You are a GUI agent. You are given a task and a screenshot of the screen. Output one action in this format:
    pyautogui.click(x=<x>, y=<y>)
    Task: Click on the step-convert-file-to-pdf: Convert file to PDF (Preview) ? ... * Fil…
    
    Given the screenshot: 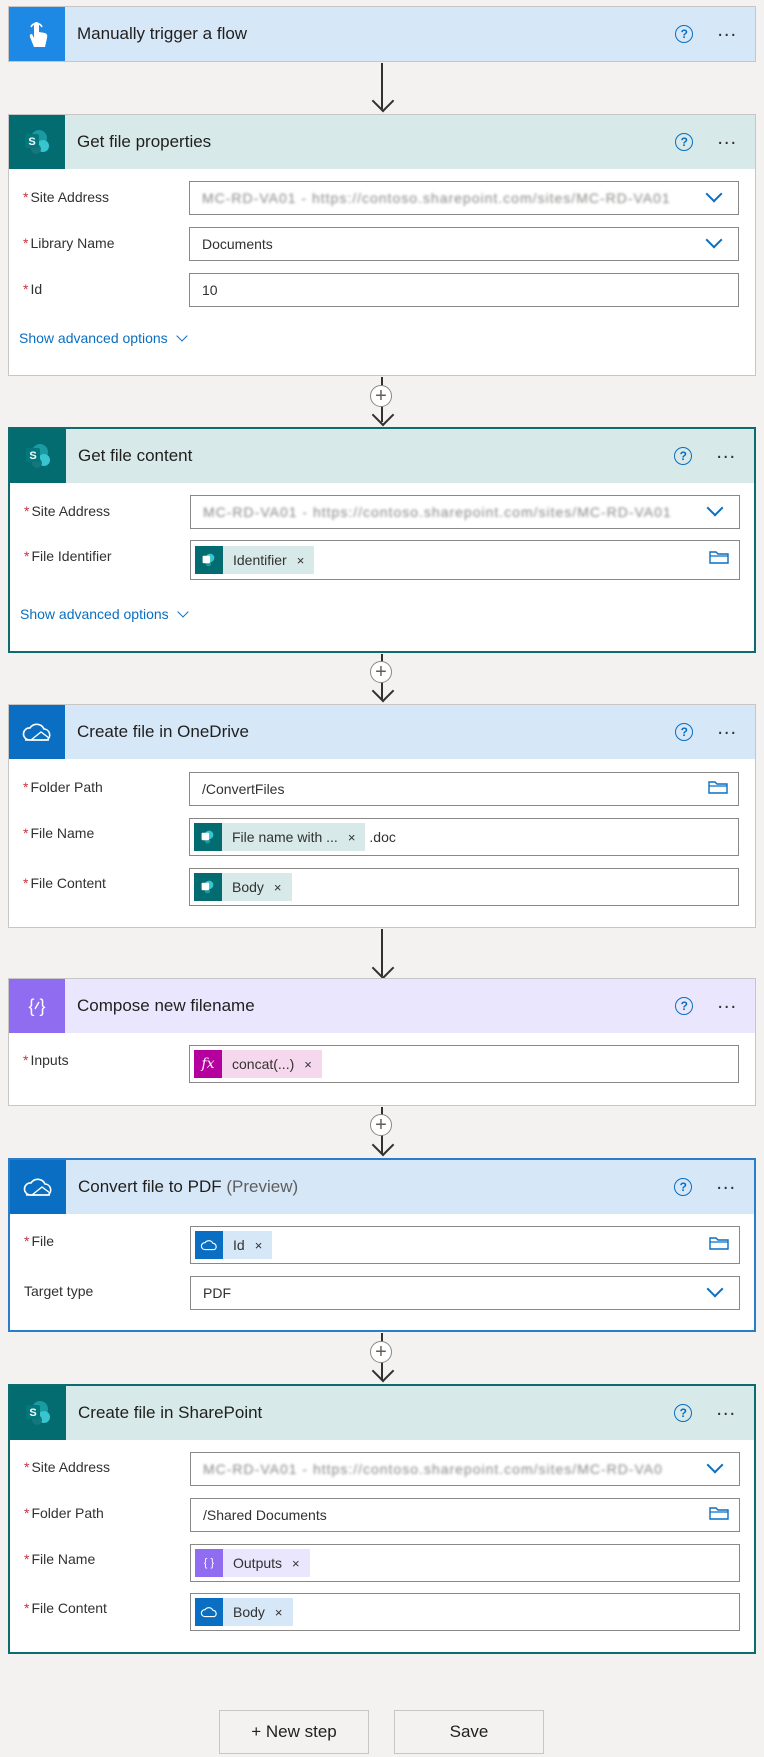 What is the action you would take?
    pyautogui.click(x=382, y=1245)
    